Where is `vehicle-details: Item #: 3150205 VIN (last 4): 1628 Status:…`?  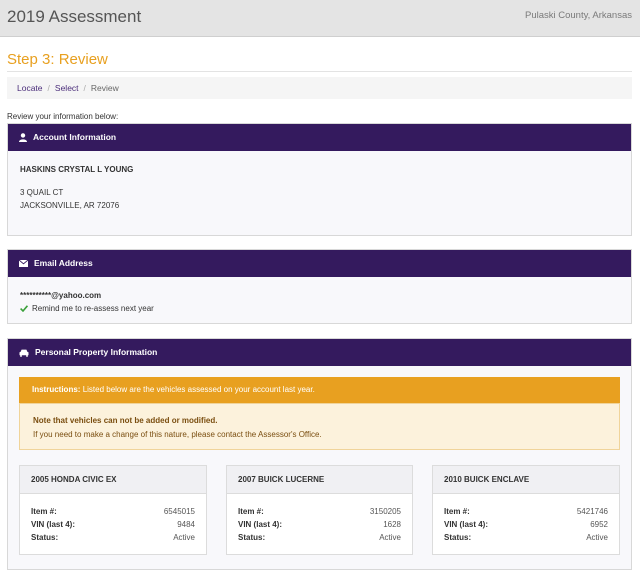 vehicle-details: Item #: 3150205 VIN (last 4): 1628 Status:… is located at coordinates (319, 520).